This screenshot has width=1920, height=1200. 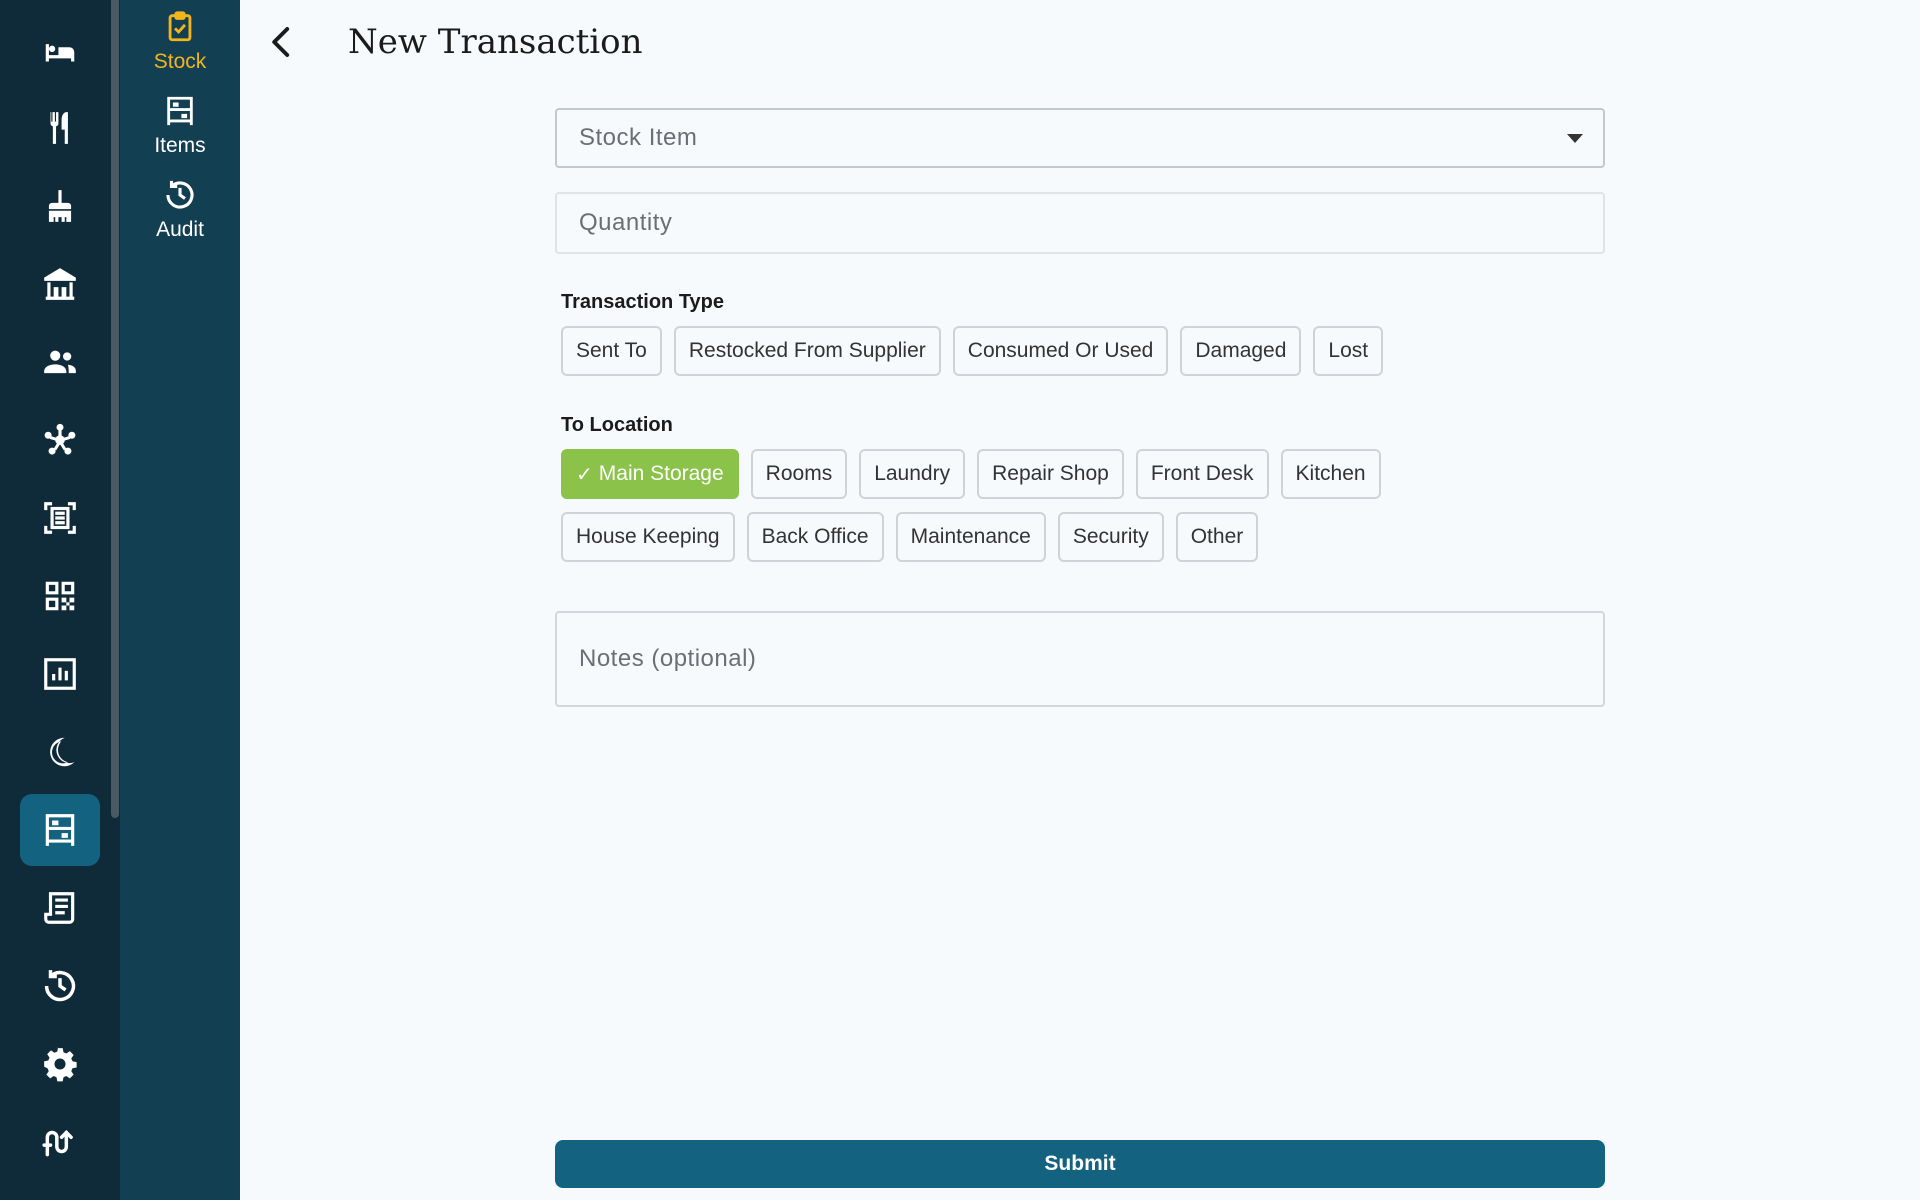 I want to click on brand-logo-icon, so click(x=57, y=1143).